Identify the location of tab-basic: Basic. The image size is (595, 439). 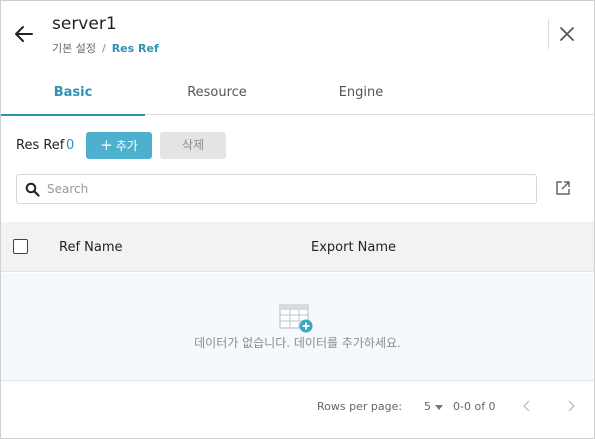
(73, 94).